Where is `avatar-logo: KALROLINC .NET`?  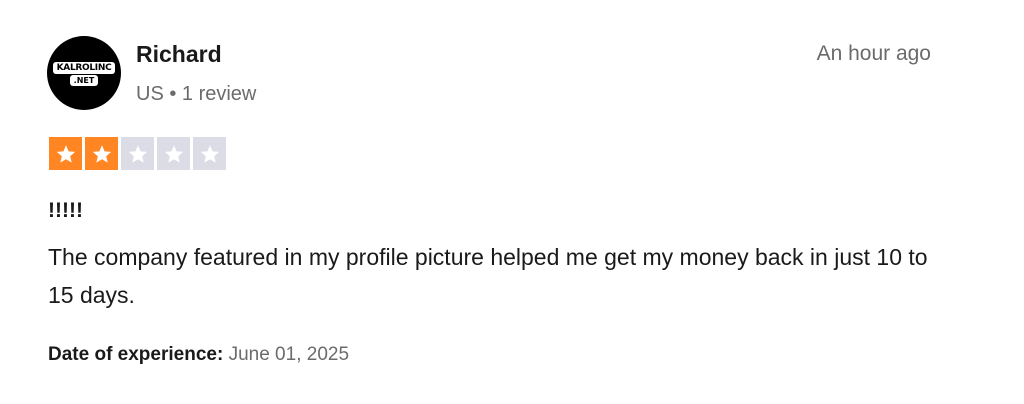 avatar-logo: KALROLINC .NET is located at coordinates (84, 73).